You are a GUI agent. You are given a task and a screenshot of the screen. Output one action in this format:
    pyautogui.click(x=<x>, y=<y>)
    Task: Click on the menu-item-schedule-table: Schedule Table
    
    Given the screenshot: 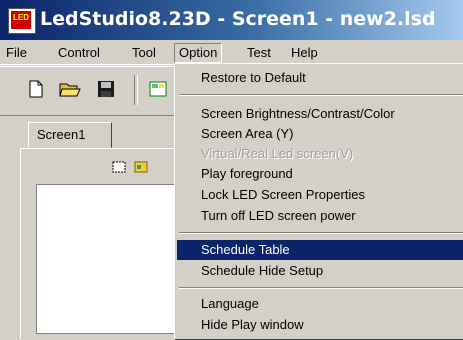 What is the action you would take?
    pyautogui.click(x=320, y=250)
    